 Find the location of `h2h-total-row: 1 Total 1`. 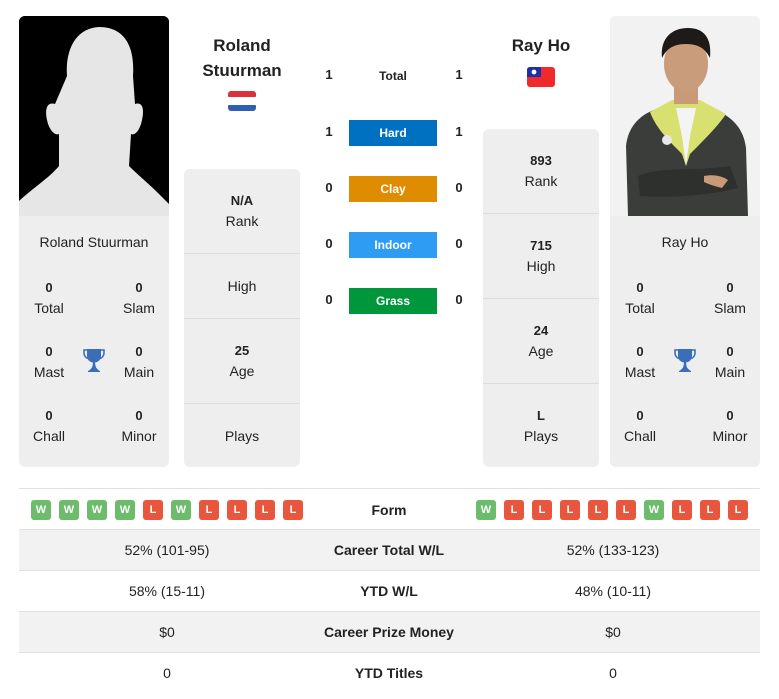

h2h-total-row: 1 Total 1 is located at coordinates (392, 76).